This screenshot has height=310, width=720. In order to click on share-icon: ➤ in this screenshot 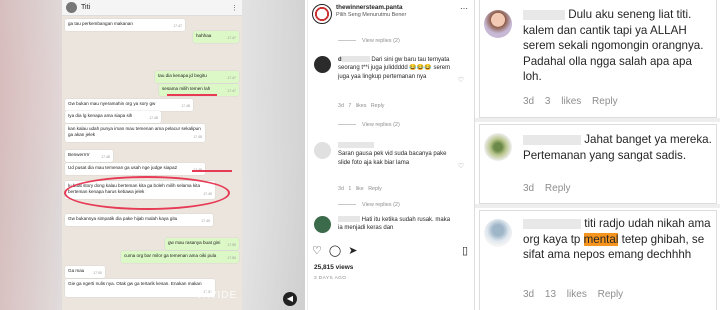, I will do `click(352, 250)`.